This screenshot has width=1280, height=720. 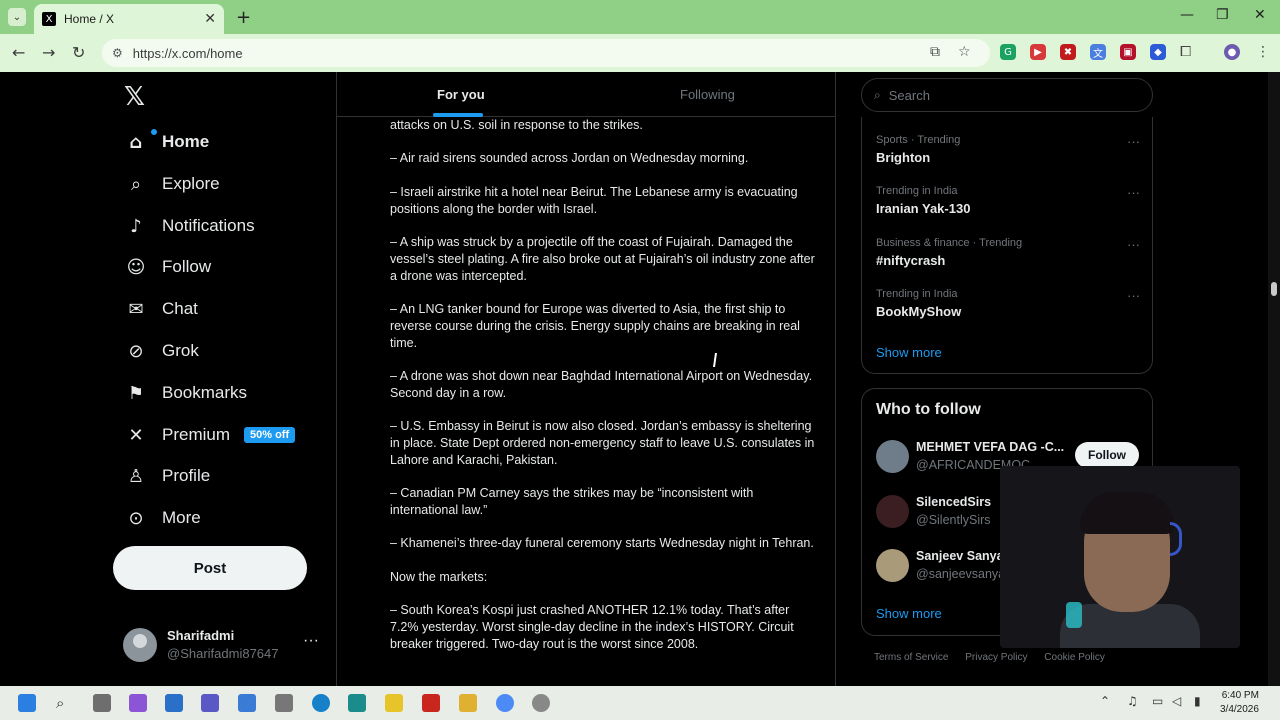 What do you see at coordinates (707, 94) in the screenshot?
I see `tab-following: Following` at bounding box center [707, 94].